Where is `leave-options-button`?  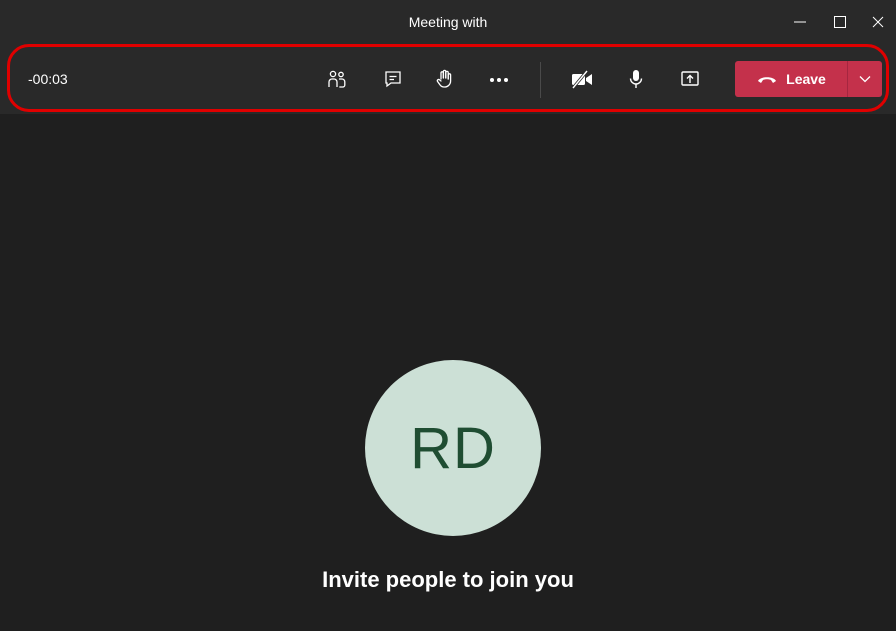
leave-options-button is located at coordinates (865, 79).